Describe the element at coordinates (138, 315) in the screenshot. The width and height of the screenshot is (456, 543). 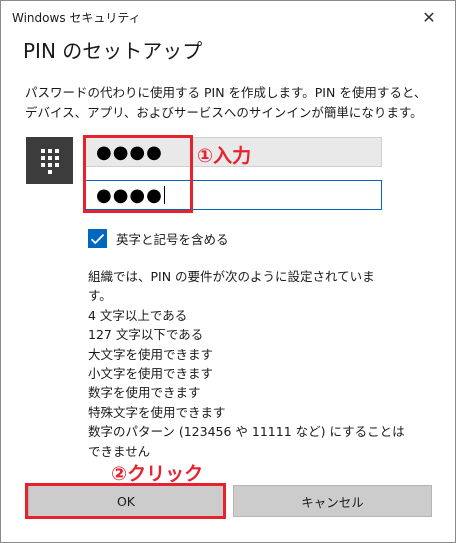
I see `policy-rule: 4 文字以上である` at that location.